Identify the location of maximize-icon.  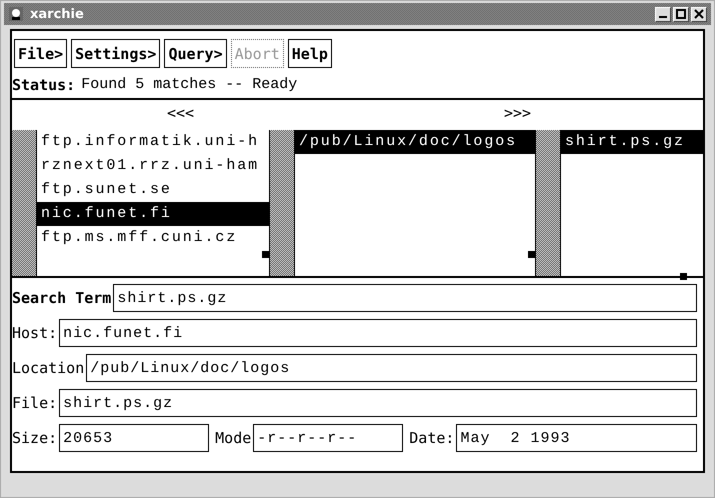
(681, 14).